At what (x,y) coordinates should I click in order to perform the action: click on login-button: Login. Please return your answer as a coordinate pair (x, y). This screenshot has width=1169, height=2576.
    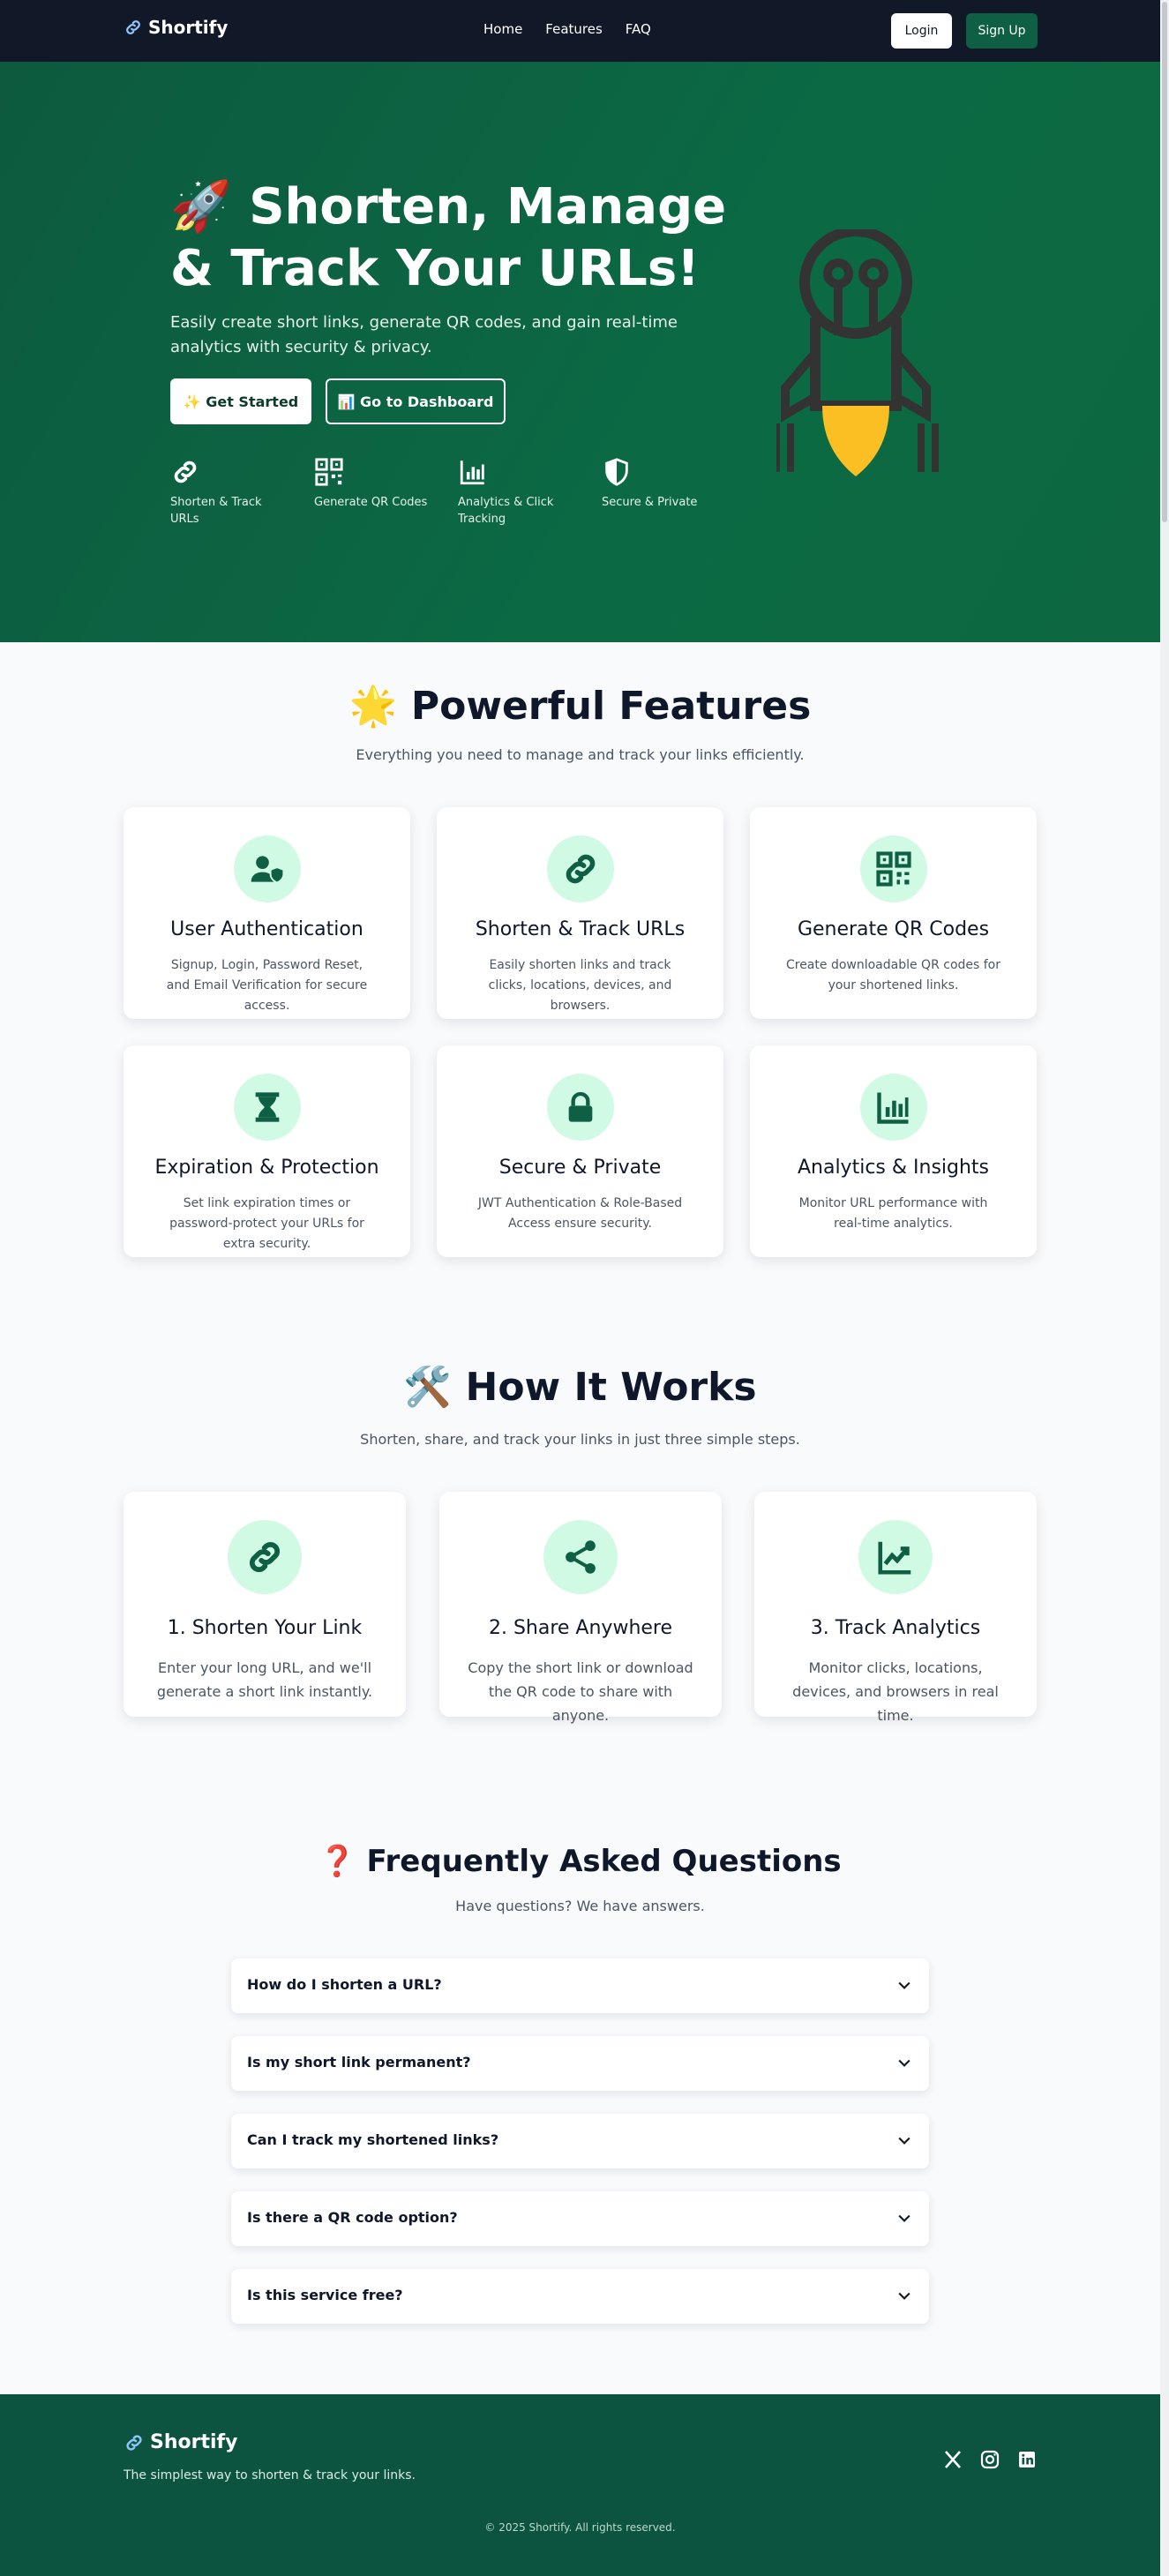
    Looking at the image, I should click on (922, 31).